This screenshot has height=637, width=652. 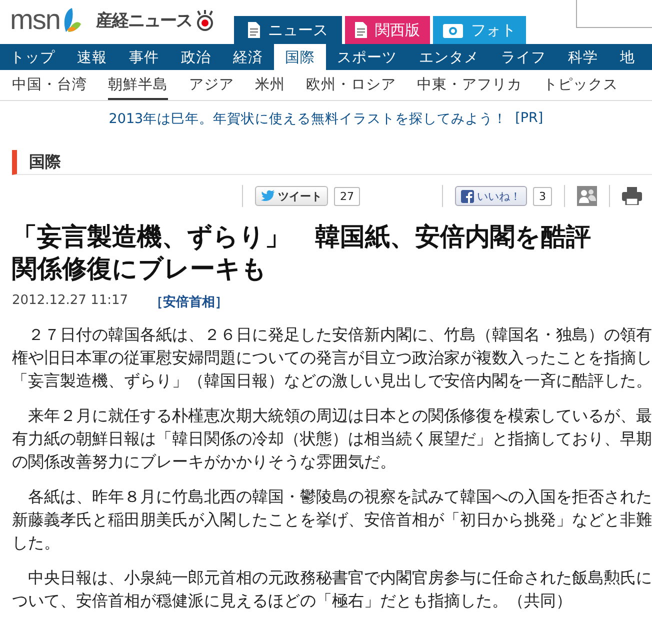 What do you see at coordinates (449, 57) in the screenshot?
I see `nav-tab: エンタメ` at bounding box center [449, 57].